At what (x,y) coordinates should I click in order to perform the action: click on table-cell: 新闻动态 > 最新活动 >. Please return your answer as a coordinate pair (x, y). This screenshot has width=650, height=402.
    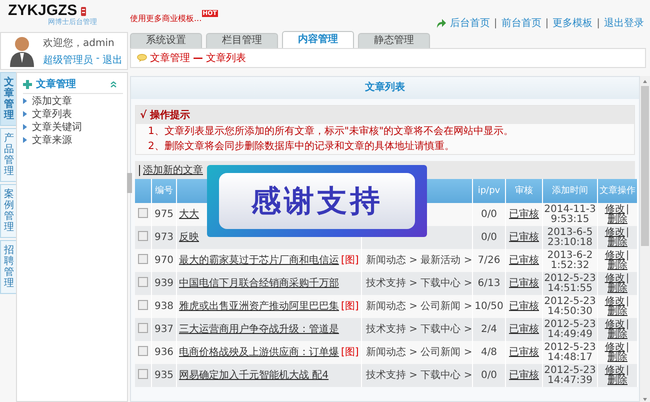
    Looking at the image, I should click on (417, 260).